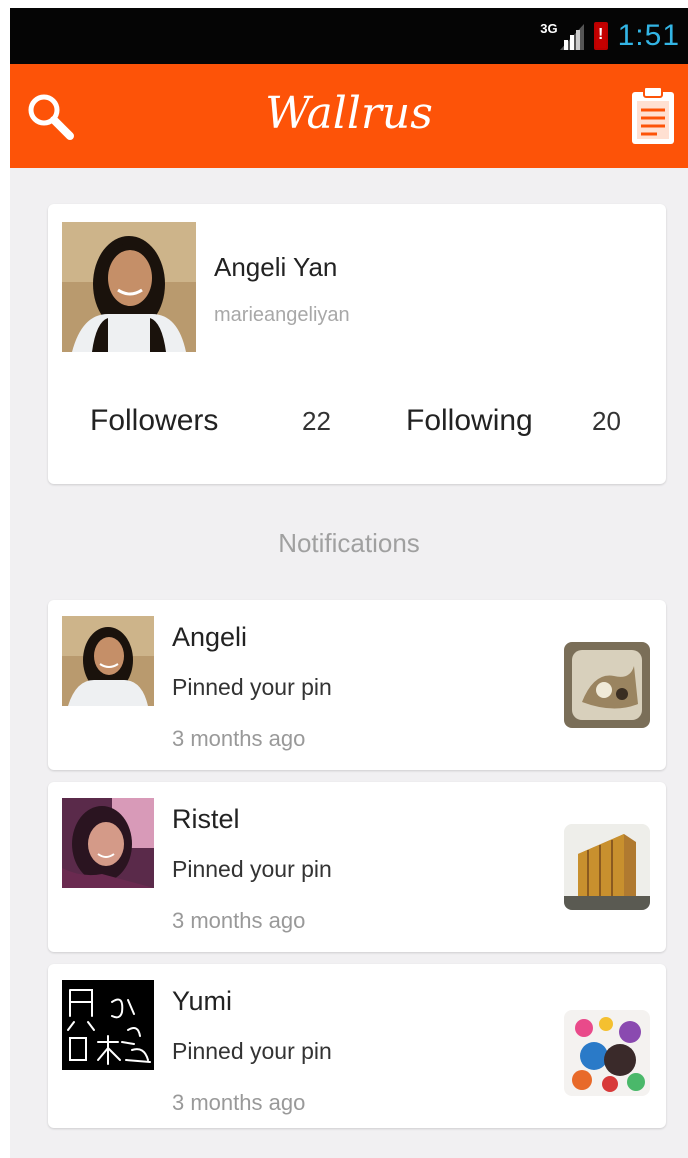 The height and width of the screenshot is (1158, 688). What do you see at coordinates (202, 1001) in the screenshot?
I see `notification-user-name: Yumi` at bounding box center [202, 1001].